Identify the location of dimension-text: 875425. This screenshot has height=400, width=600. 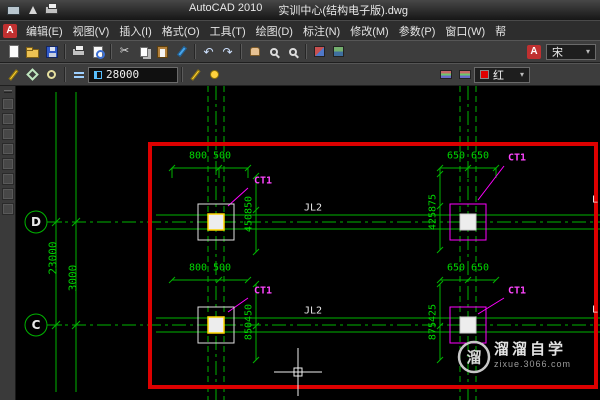
(433, 322).